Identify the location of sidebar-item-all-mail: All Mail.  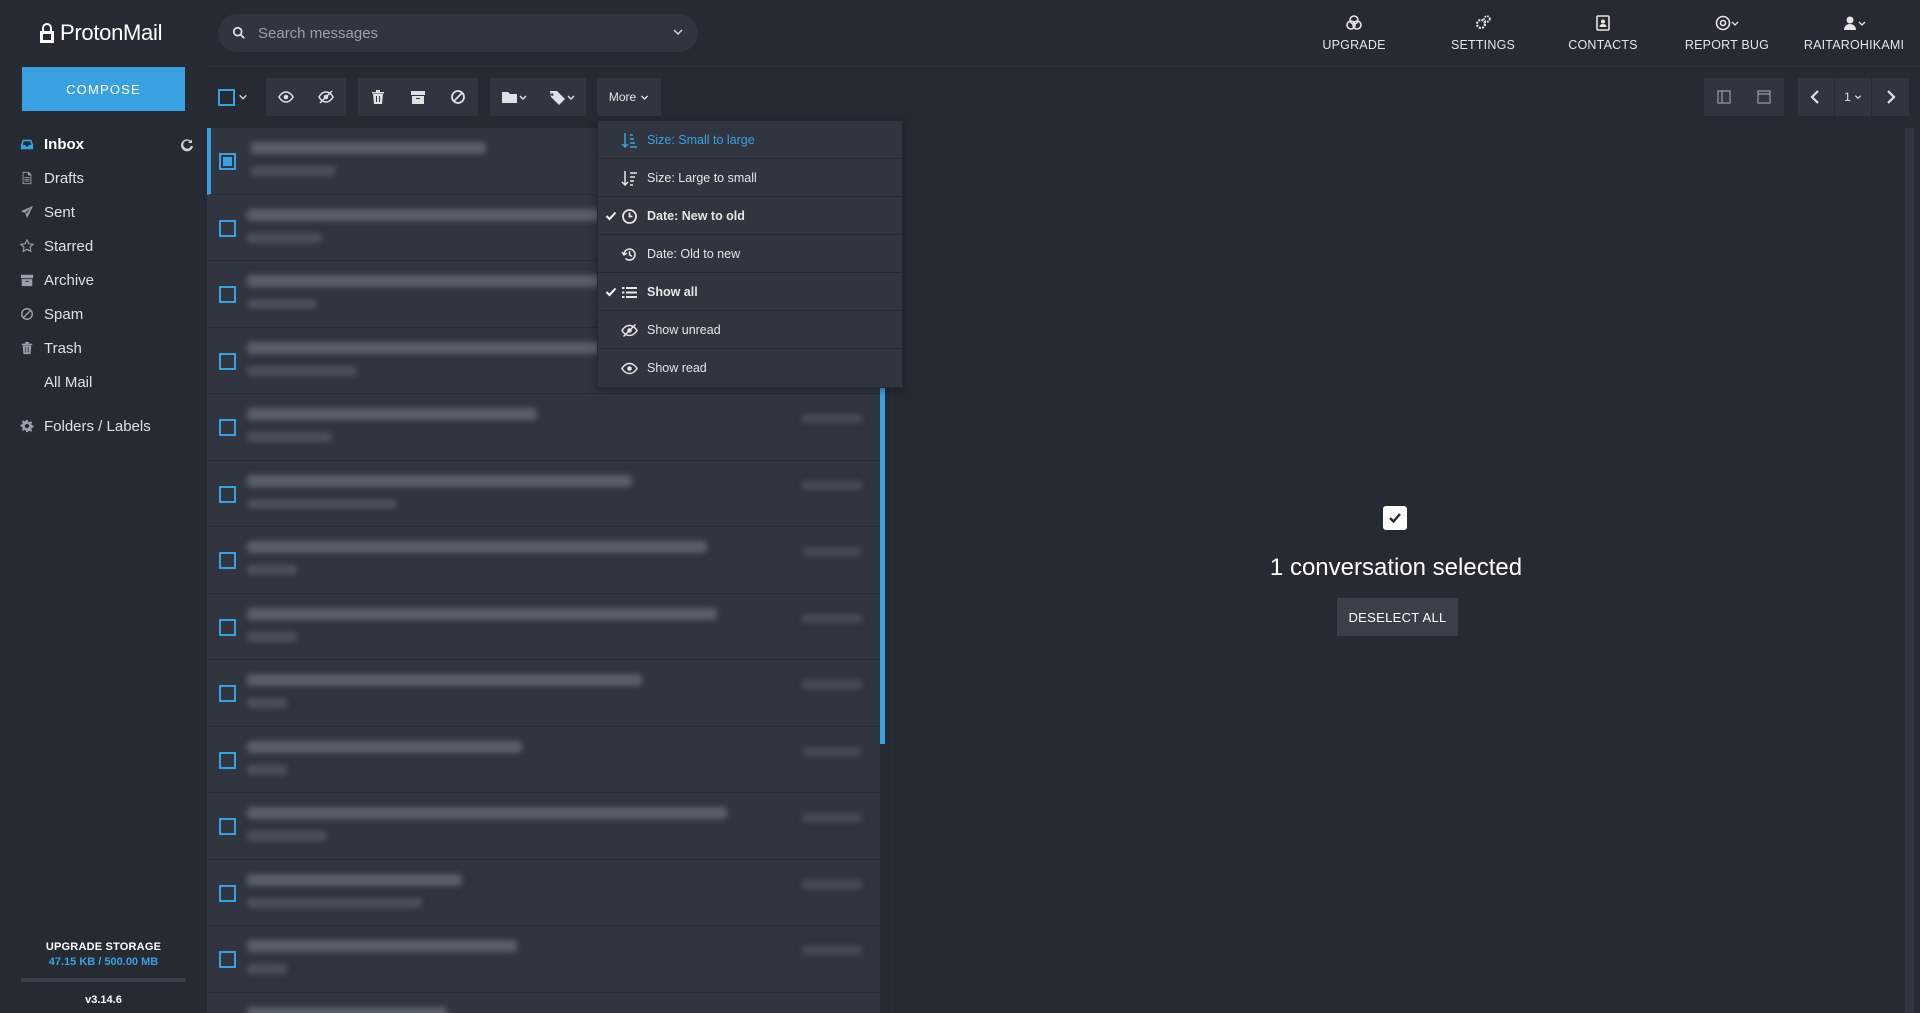
(103, 382).